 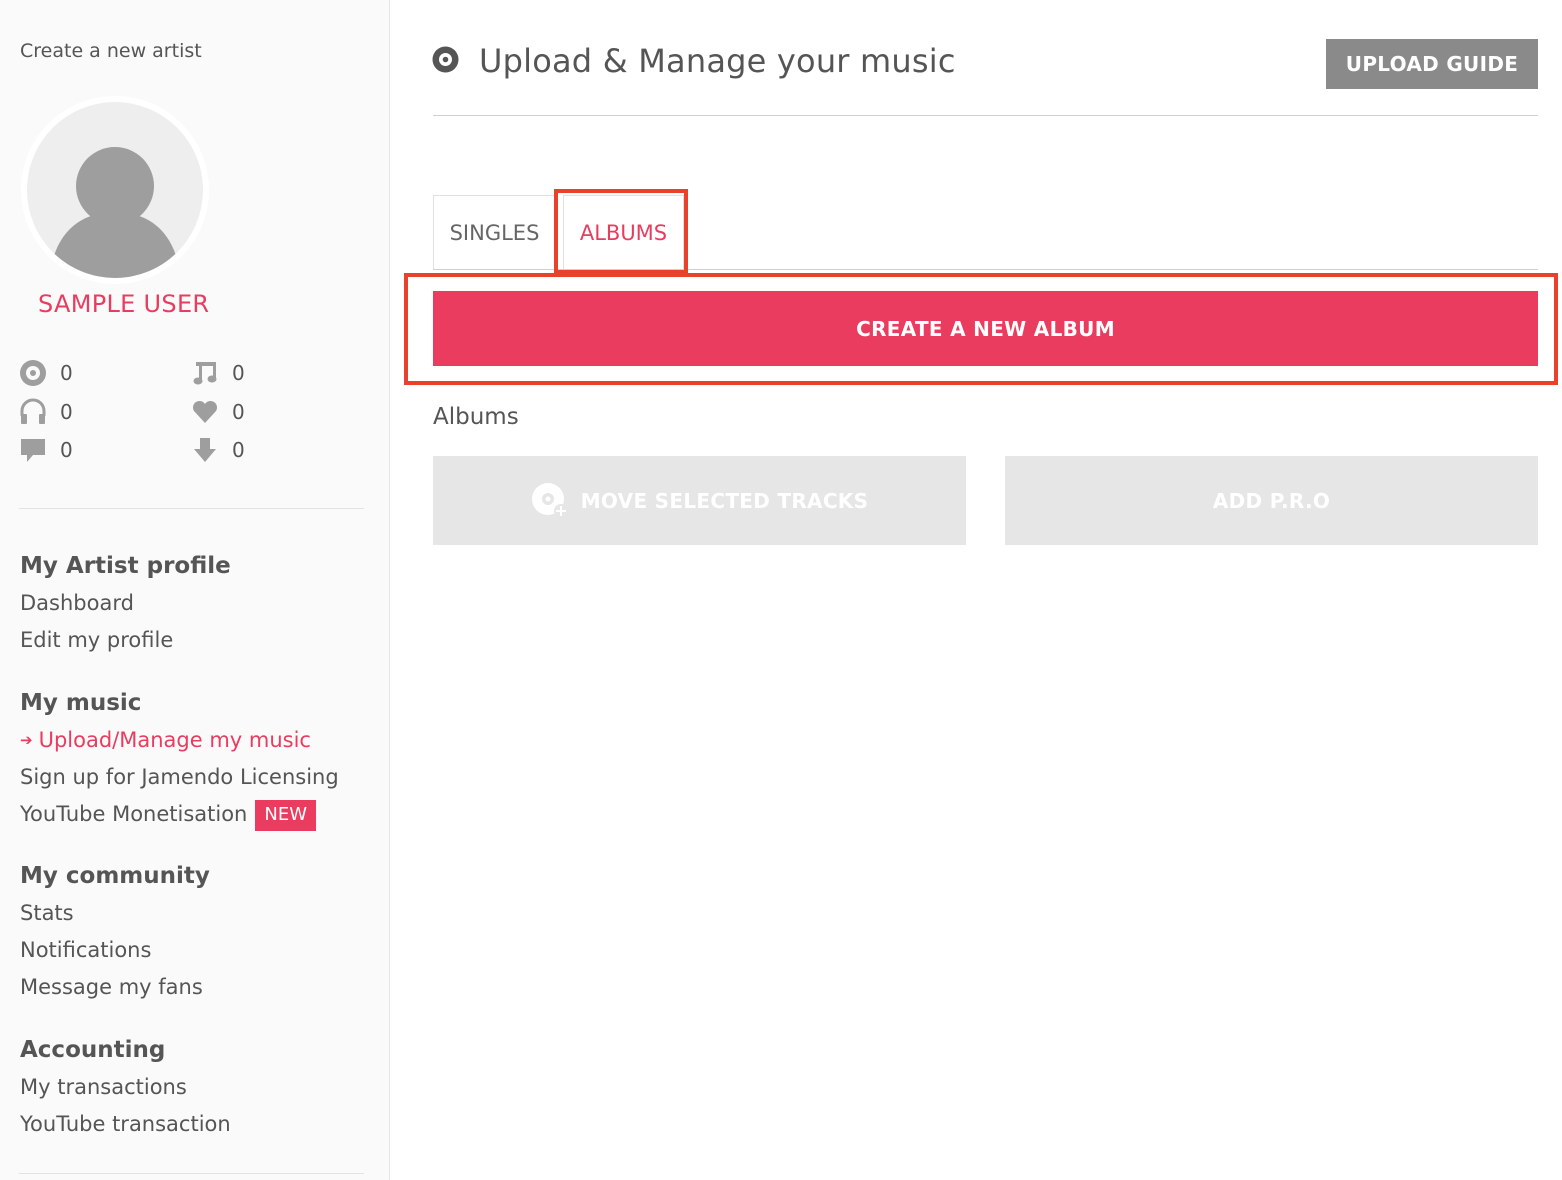 I want to click on heart-icon, so click(x=205, y=412).